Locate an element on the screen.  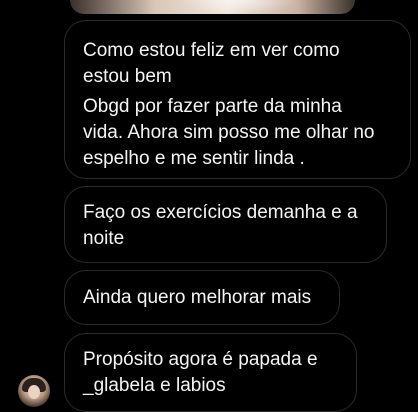
message-bubble-2: Faço os exercícios demanha e a noite is located at coordinates (225, 224).